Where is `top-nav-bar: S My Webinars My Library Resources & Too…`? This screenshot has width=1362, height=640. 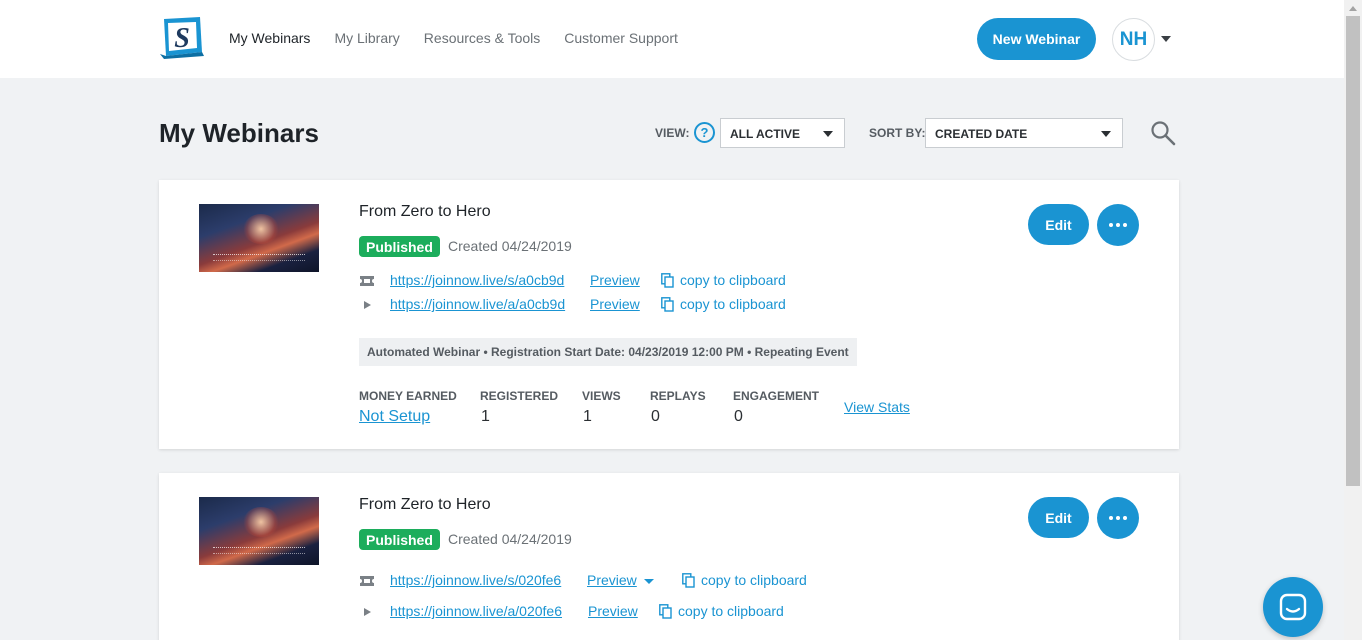 top-nav-bar: S My Webinars My Library Resources & Too… is located at coordinates (672, 39).